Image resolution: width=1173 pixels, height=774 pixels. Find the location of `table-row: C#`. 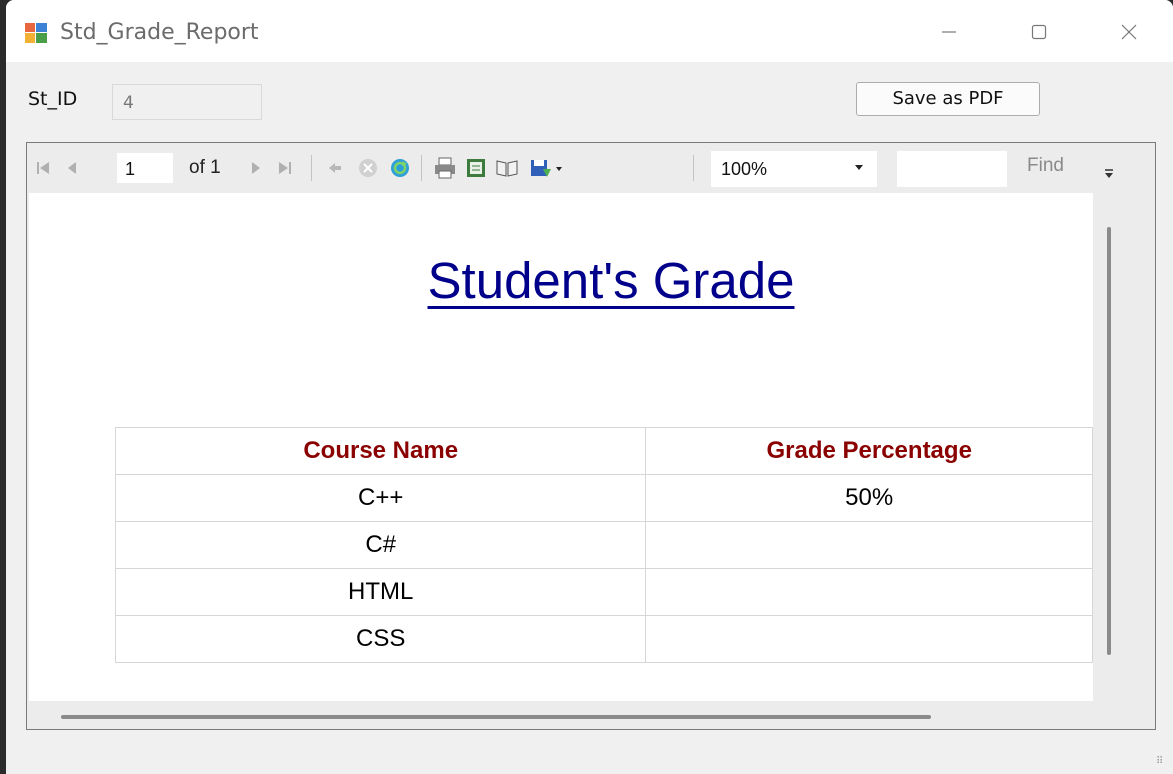

table-row: C# is located at coordinates (603, 545).